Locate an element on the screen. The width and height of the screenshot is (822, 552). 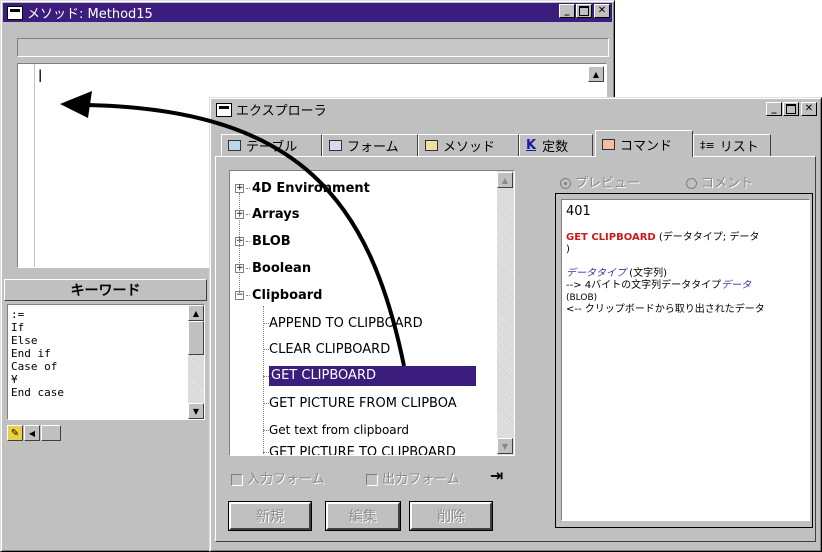
tab-lists: ‡≡ リスト is located at coordinates (732, 145).